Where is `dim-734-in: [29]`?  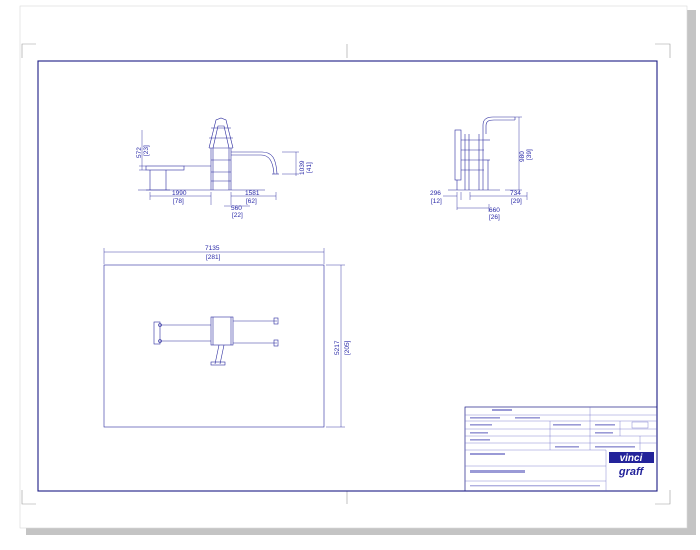 dim-734-in: [29] is located at coordinates (516, 201).